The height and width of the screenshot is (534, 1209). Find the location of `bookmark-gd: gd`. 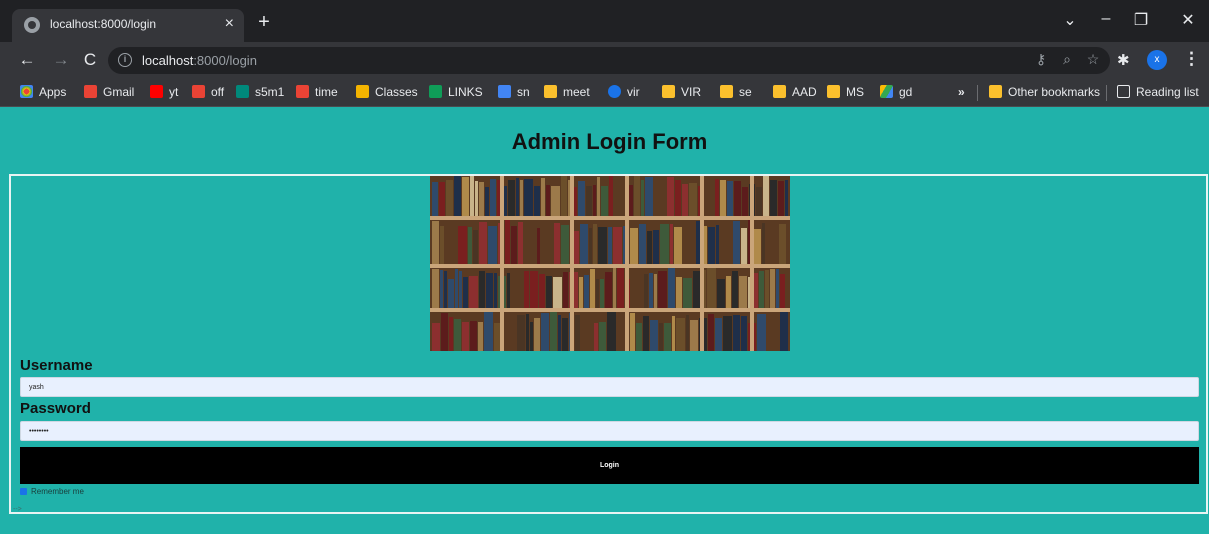

bookmark-gd: gd is located at coordinates (896, 92).